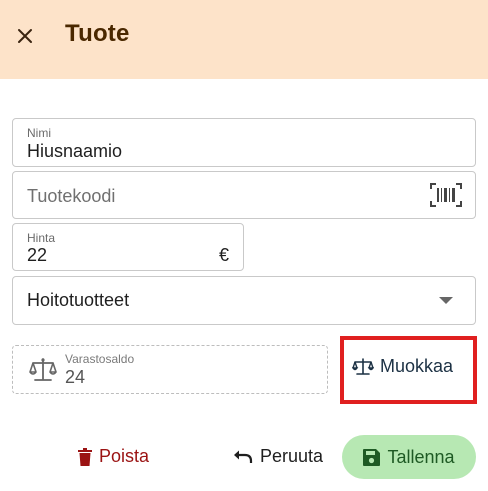  I want to click on price-value: 22, so click(37, 255).